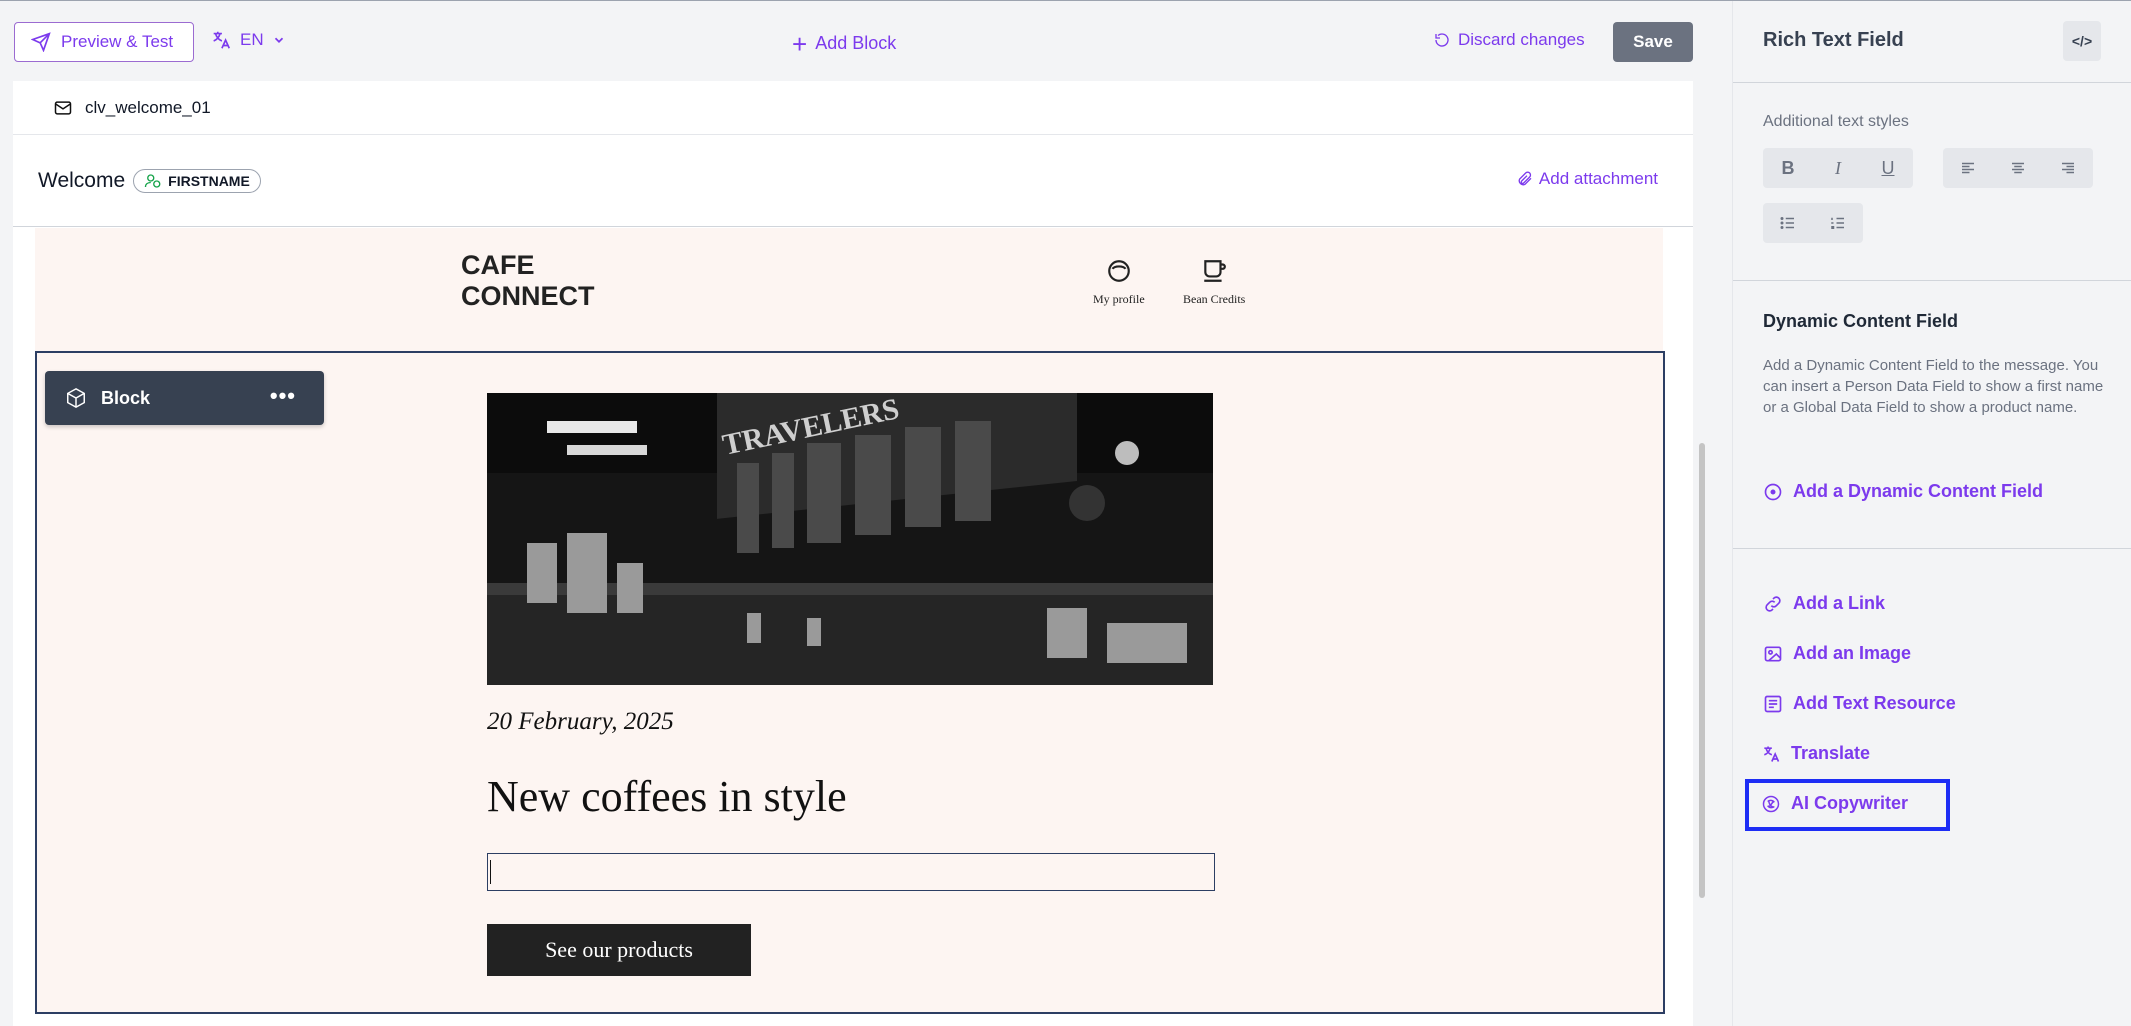 This screenshot has height=1026, width=2131. Describe the element at coordinates (849, 289) in the screenshot. I see `email-header-block: CAFE CONNECT My profile Bean Credits` at that location.